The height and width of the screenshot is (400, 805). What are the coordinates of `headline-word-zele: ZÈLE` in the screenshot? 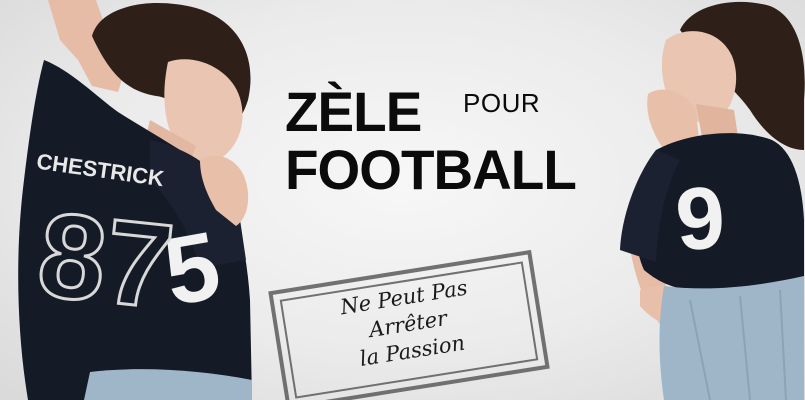 It's located at (353, 111).